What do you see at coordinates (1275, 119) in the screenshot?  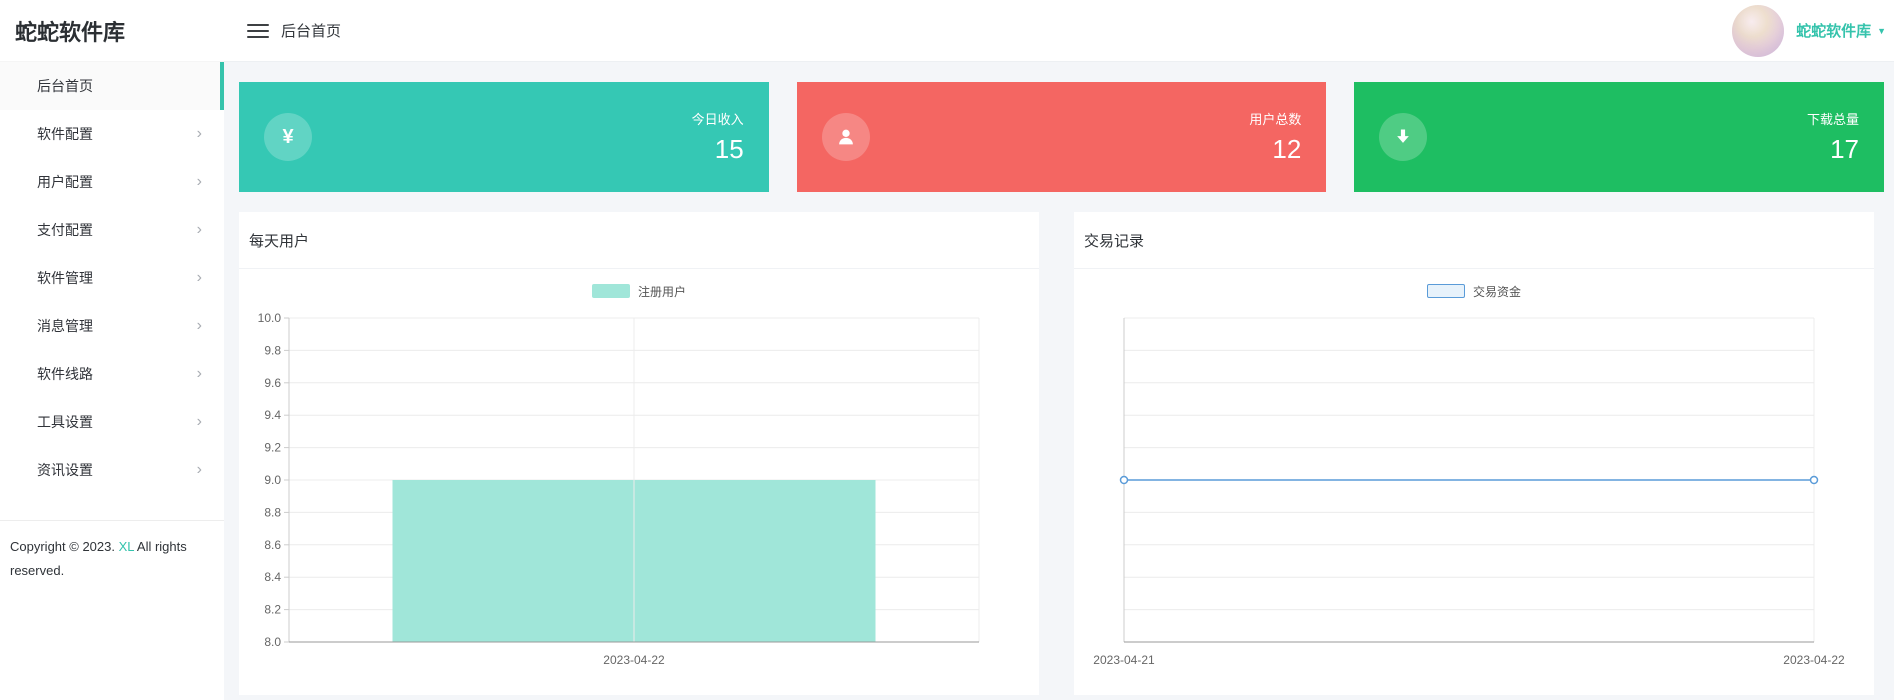 I see `stat-label: 用户总数` at bounding box center [1275, 119].